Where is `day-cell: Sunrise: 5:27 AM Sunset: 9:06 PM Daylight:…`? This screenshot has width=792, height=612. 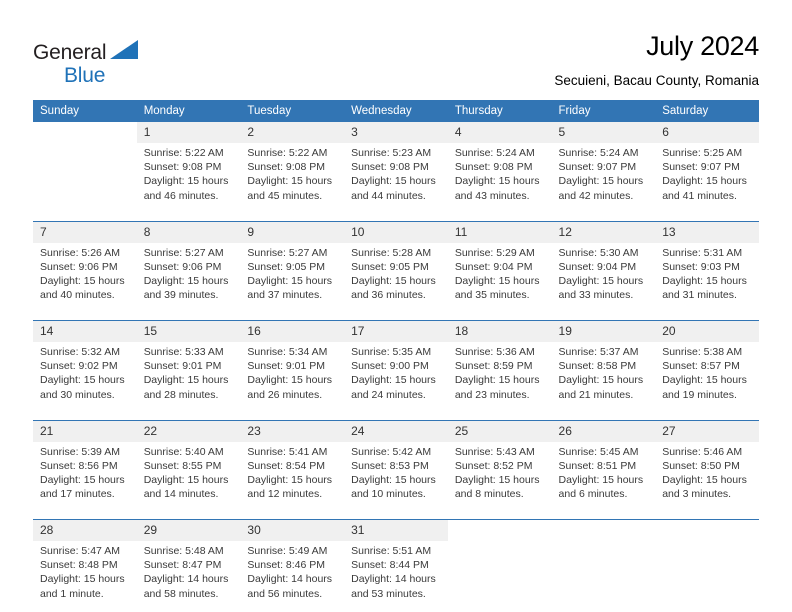
day-cell: Sunrise: 5:27 AM Sunset: 9:06 PM Daylight:… is located at coordinates (189, 277).